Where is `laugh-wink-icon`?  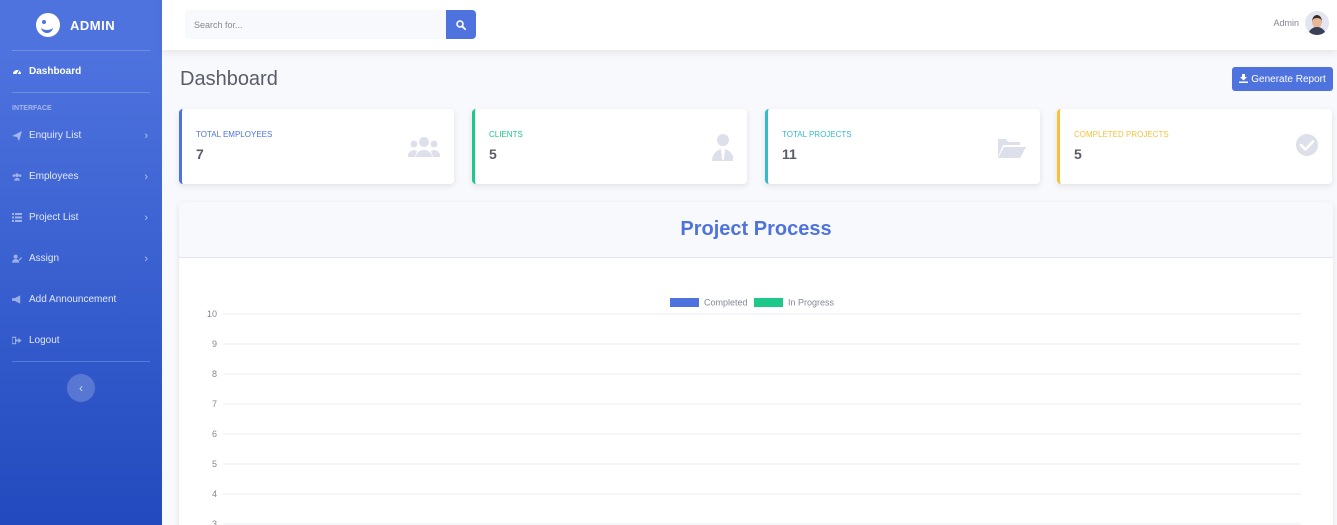
laugh-wink-icon is located at coordinates (48, 25).